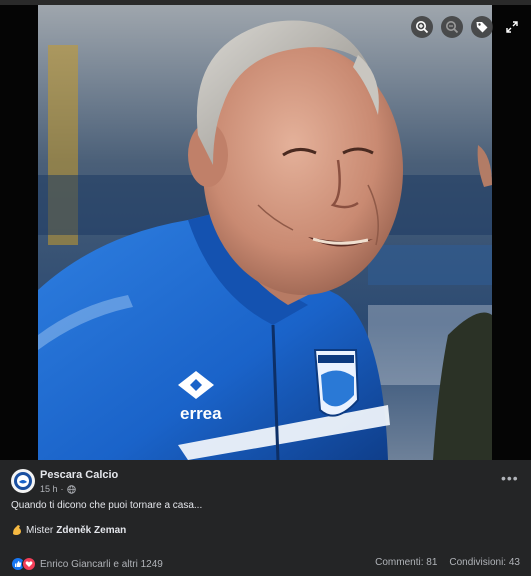 The width and height of the screenshot is (531, 576). Describe the element at coordinates (447, 562) in the screenshot. I see `post-stats: Commenti: 81 Condivisioni: 43` at that location.